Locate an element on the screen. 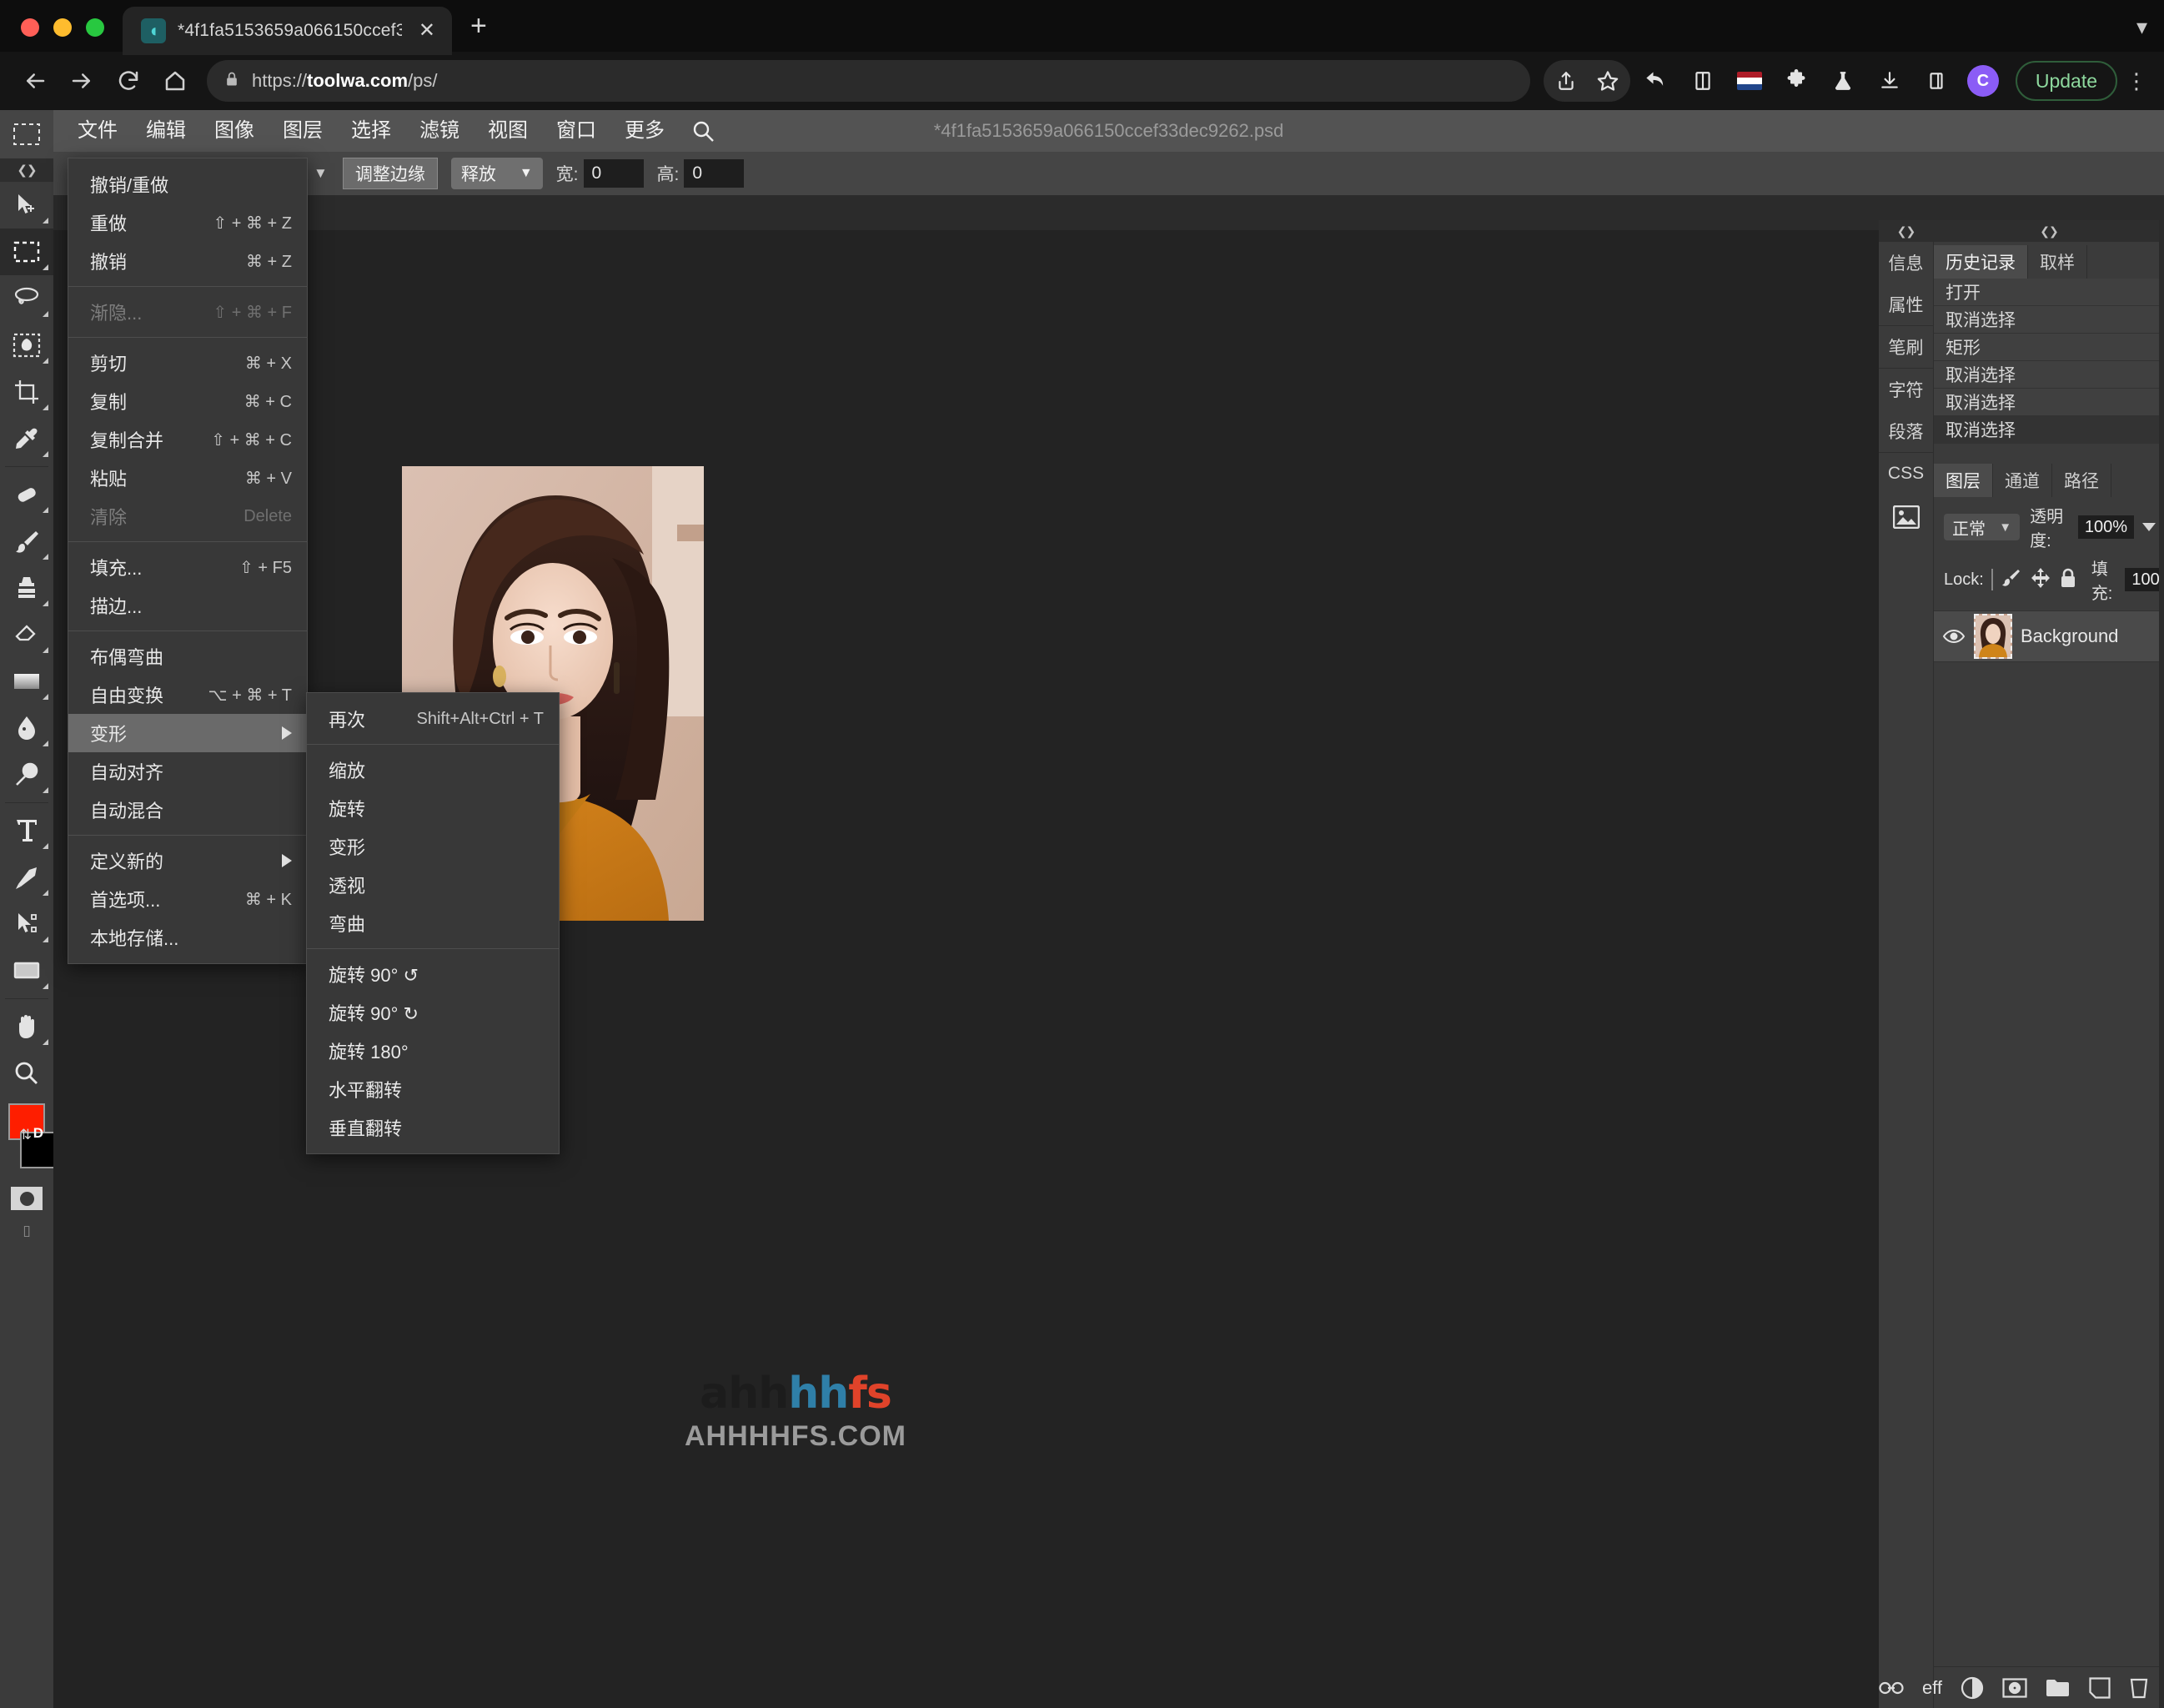 This screenshot has height=1708, width=2164. forward-icon is located at coordinates (81, 81).